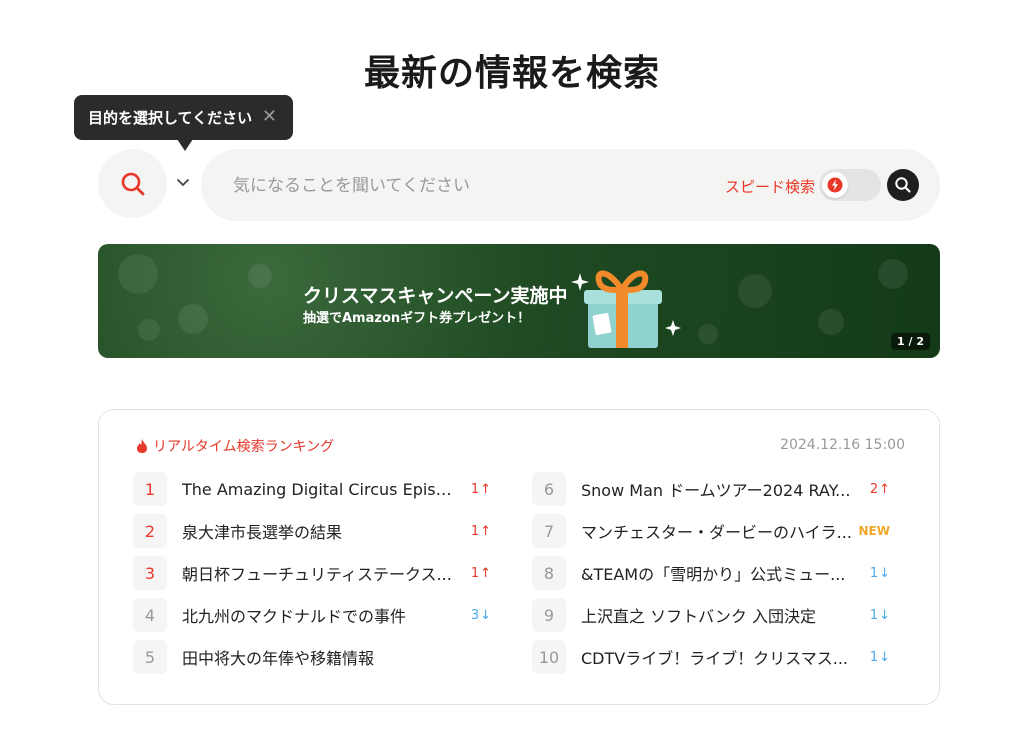 The height and width of the screenshot is (740, 1024). What do you see at coordinates (770, 187) in the screenshot?
I see `speed-search-label: スピード検索` at bounding box center [770, 187].